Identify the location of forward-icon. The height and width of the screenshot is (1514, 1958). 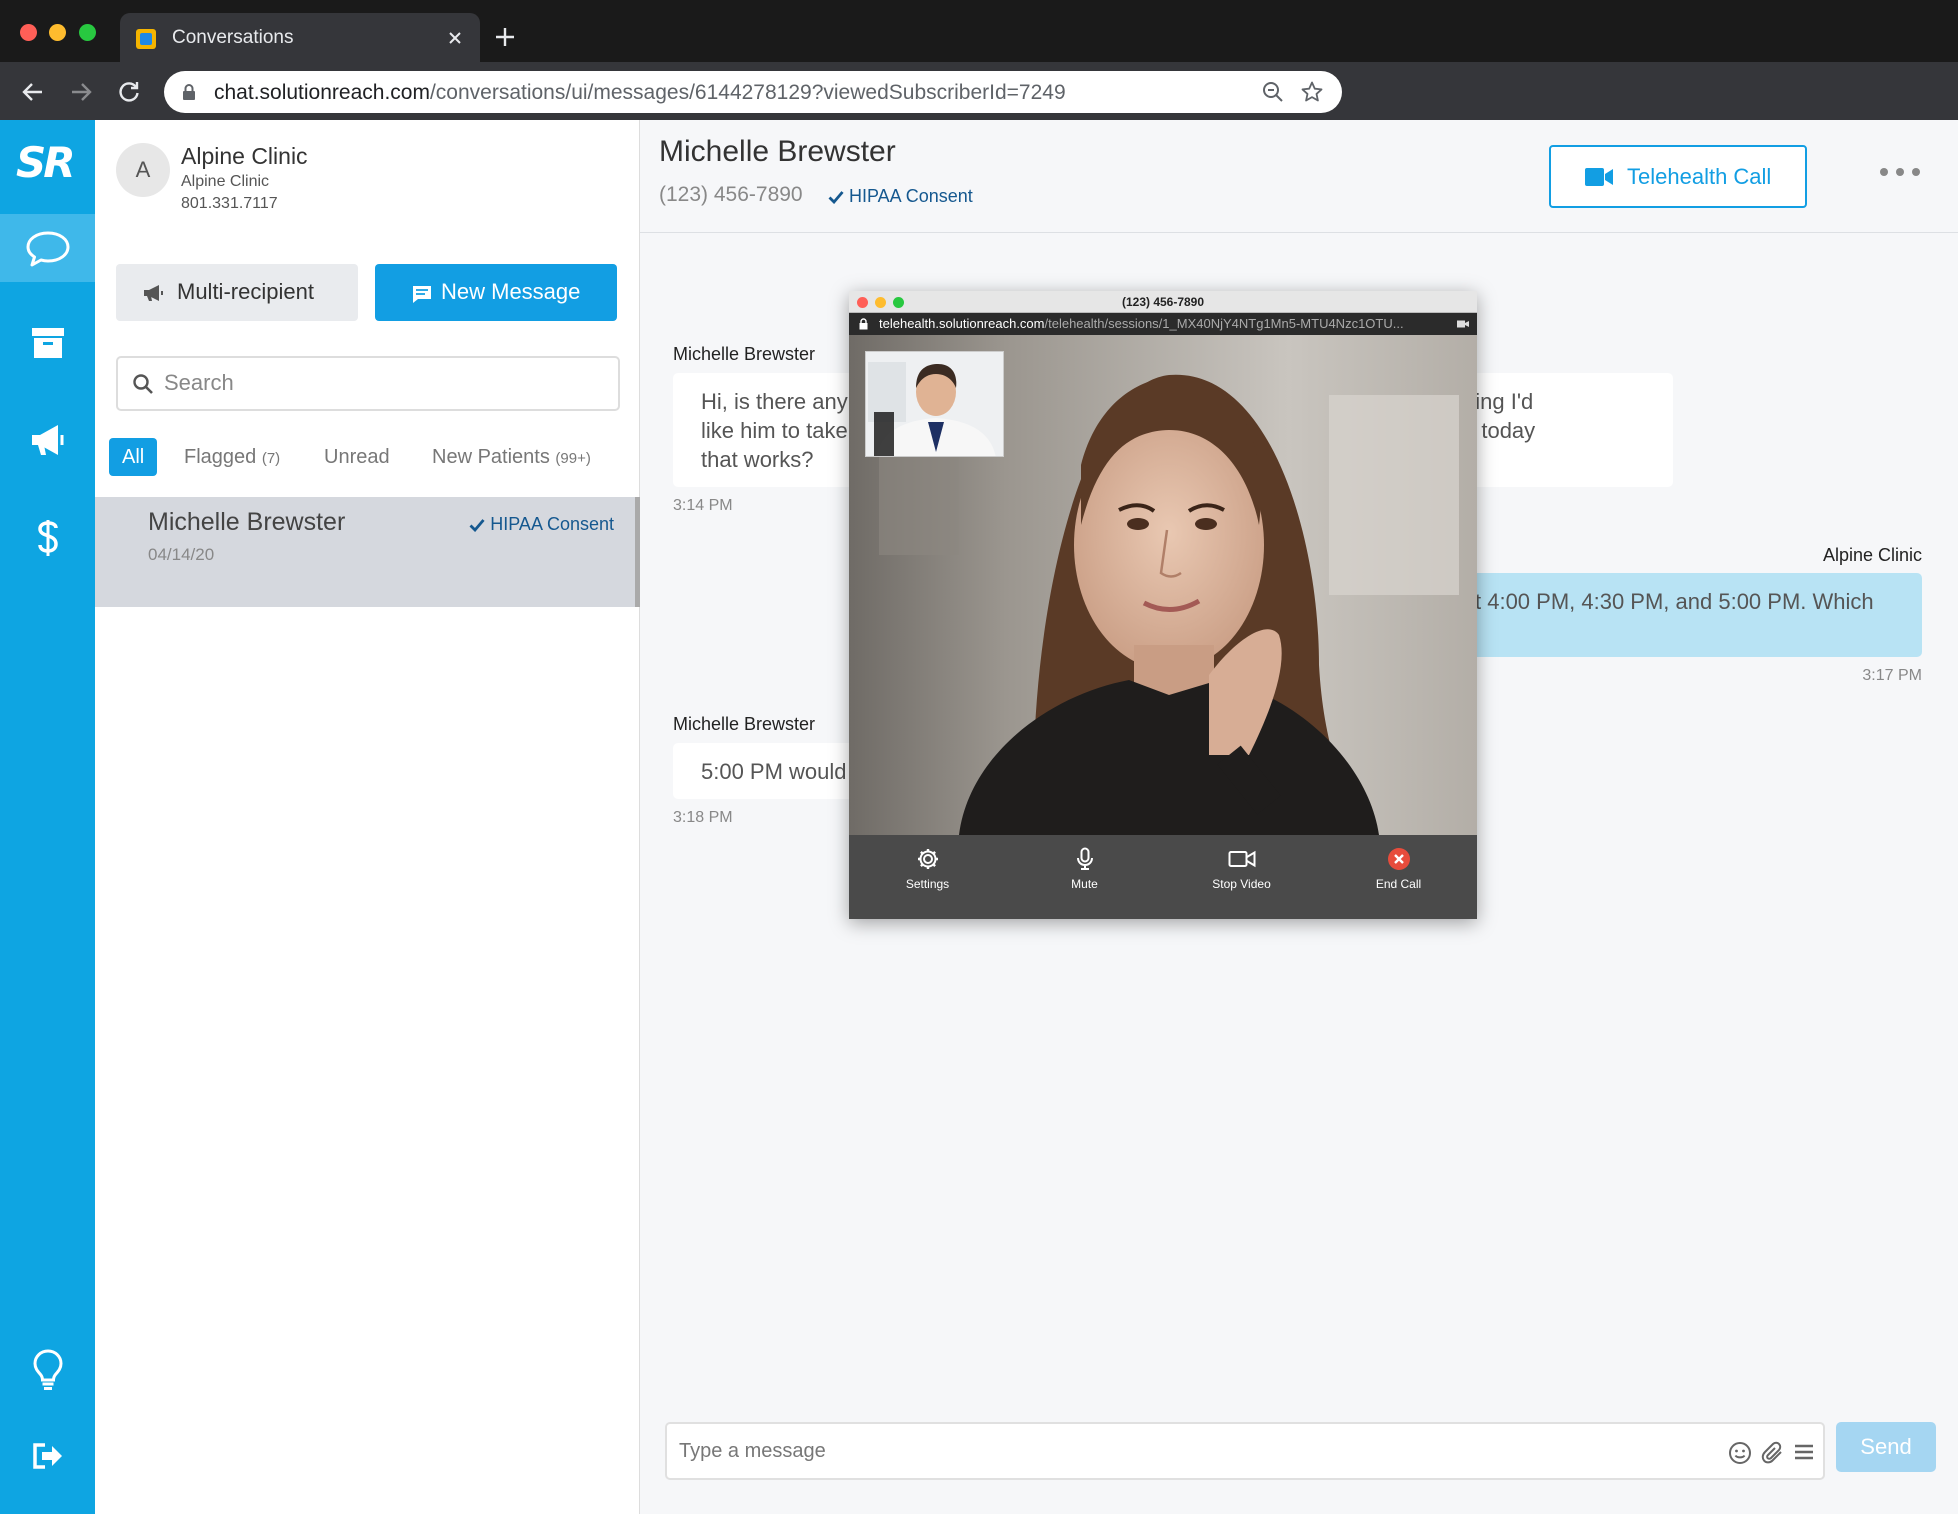
(81, 92).